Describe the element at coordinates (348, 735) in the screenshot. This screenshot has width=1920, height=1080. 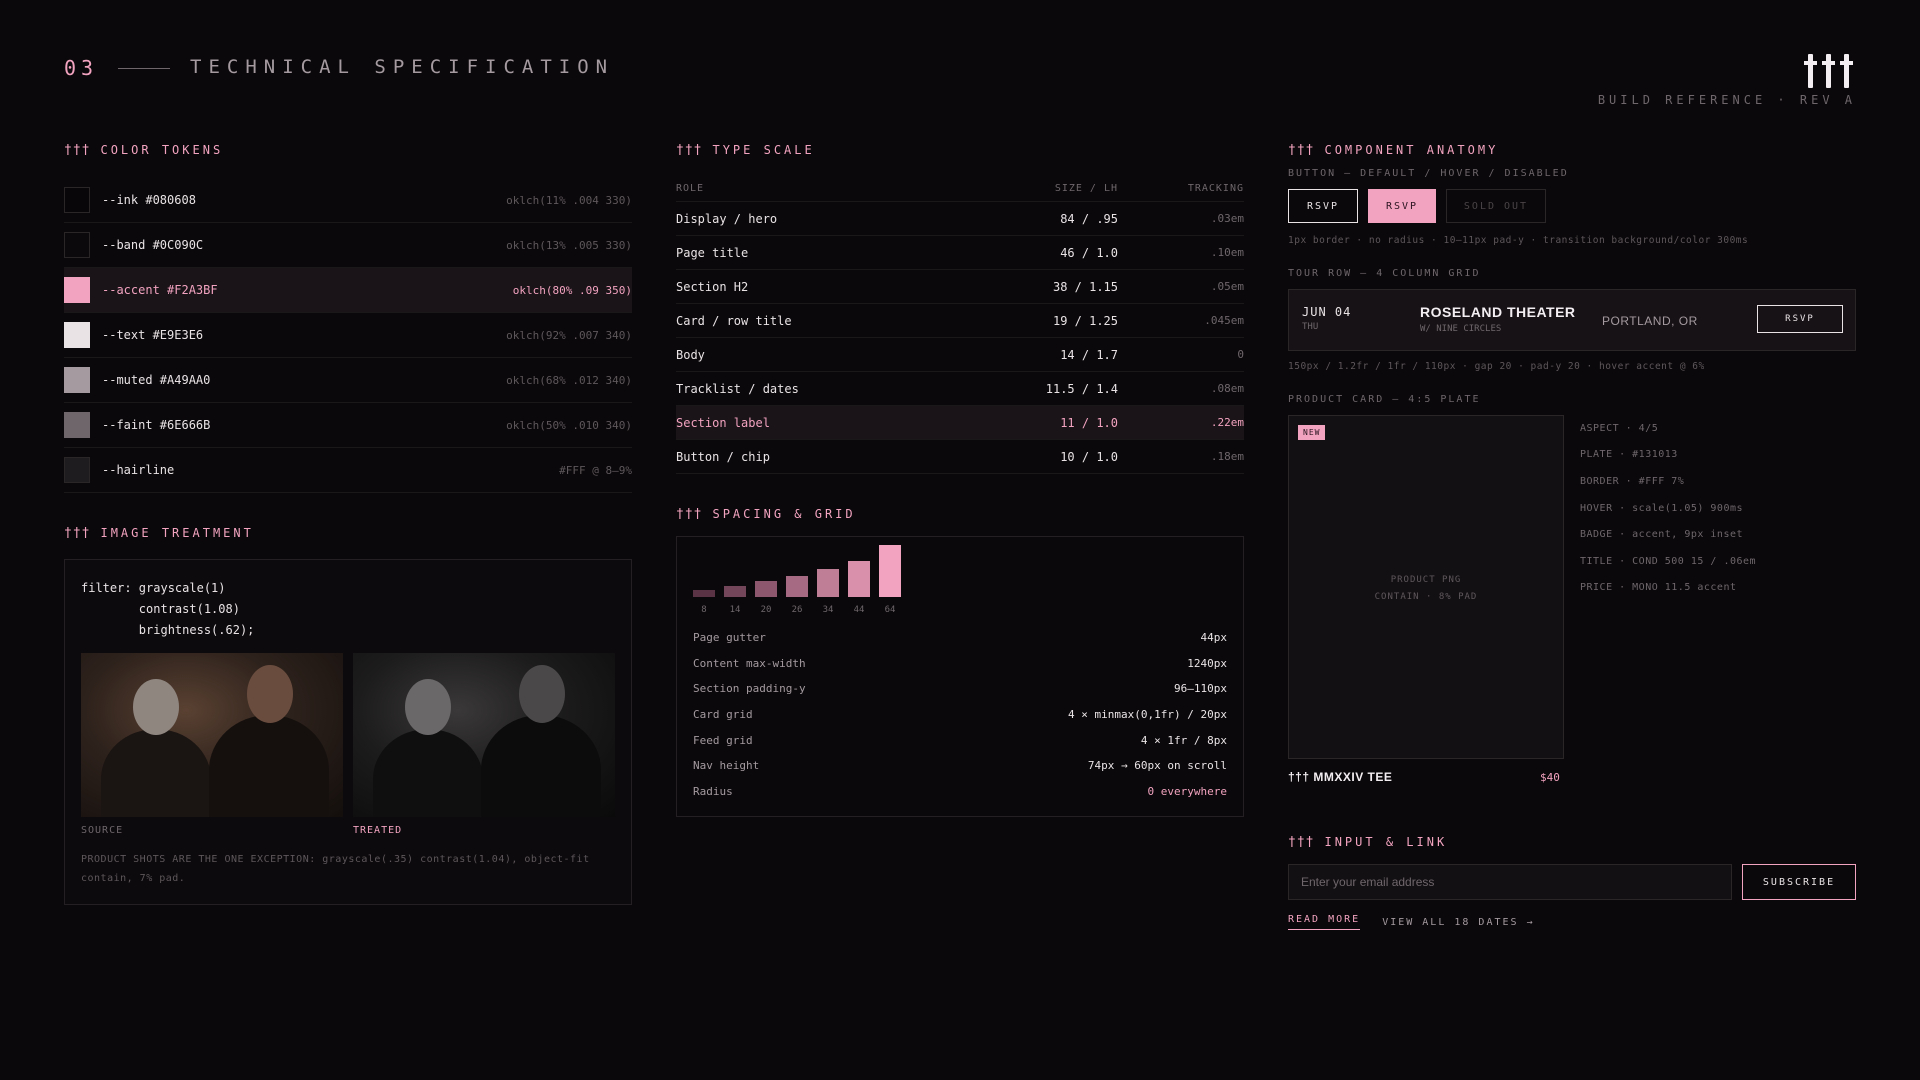
I see `photo-comparison` at that location.